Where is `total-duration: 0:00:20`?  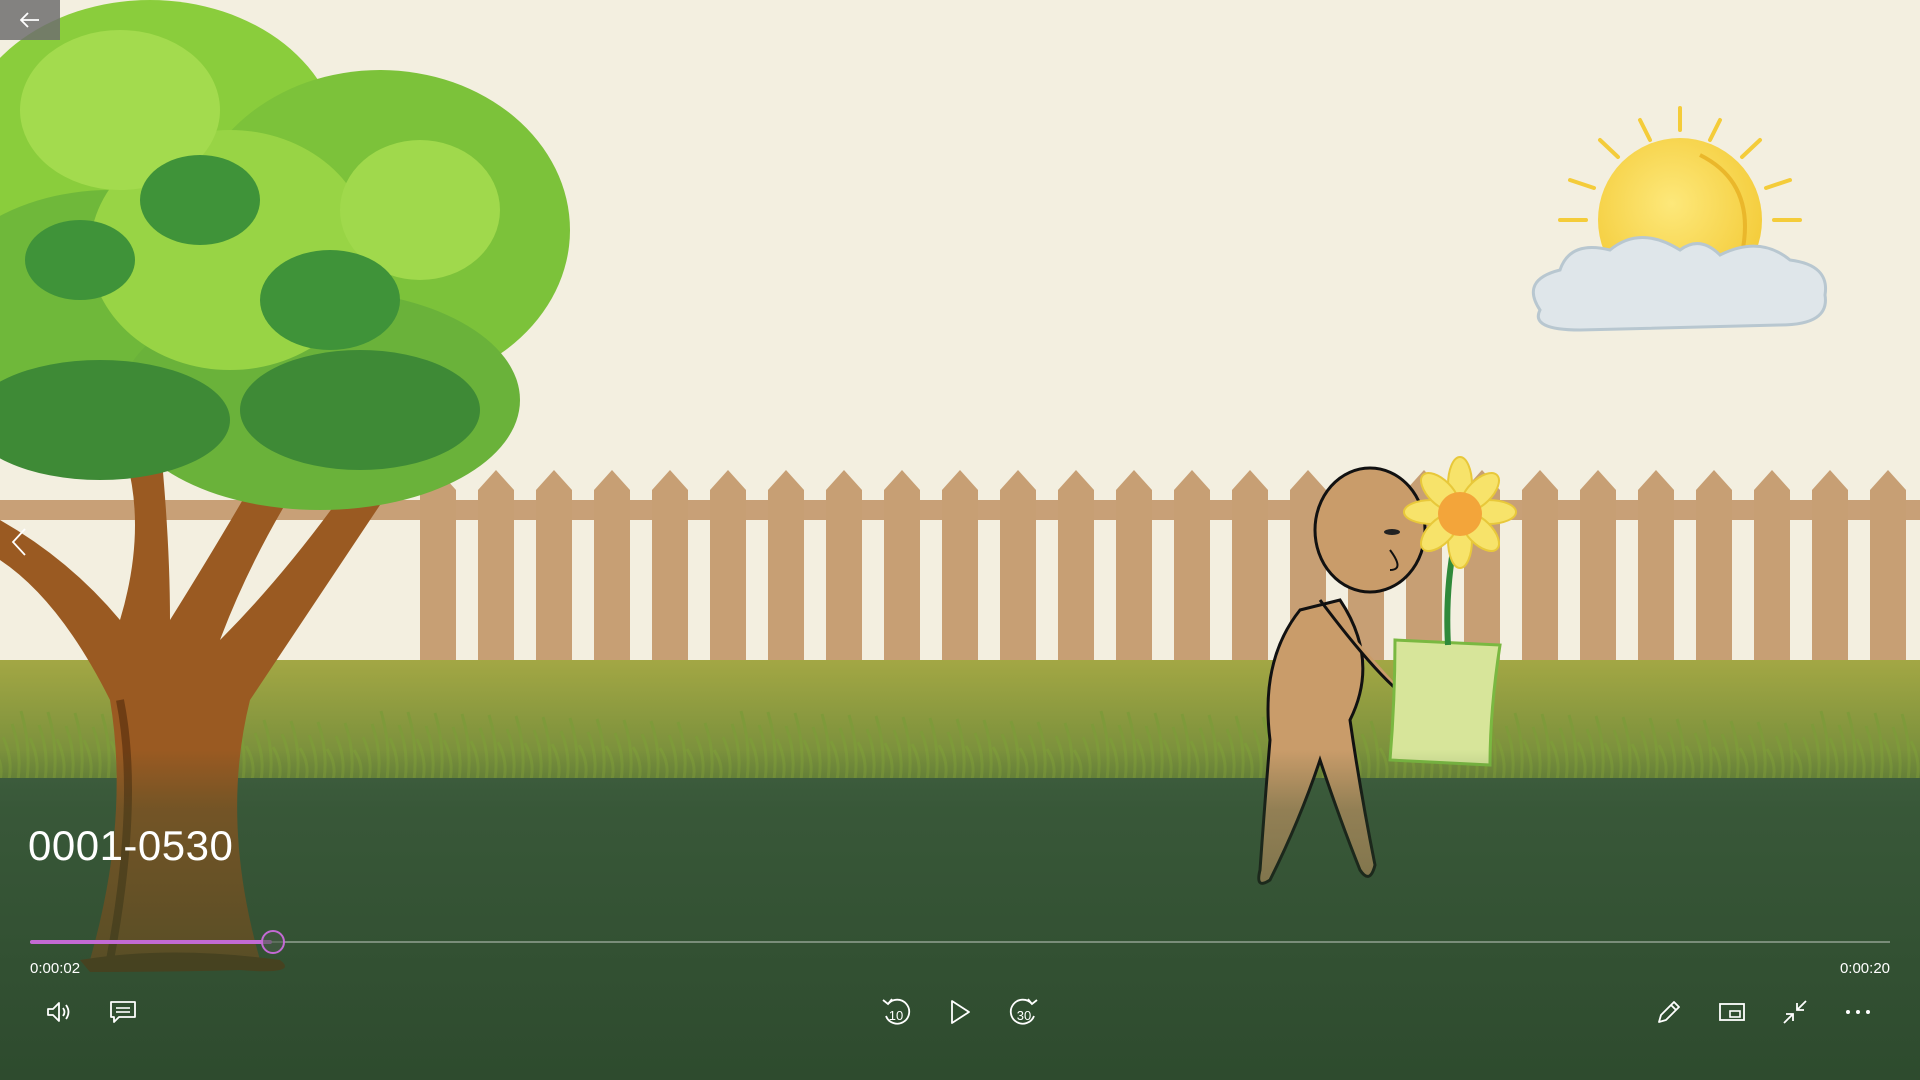 total-duration: 0:00:20 is located at coordinates (1864, 968).